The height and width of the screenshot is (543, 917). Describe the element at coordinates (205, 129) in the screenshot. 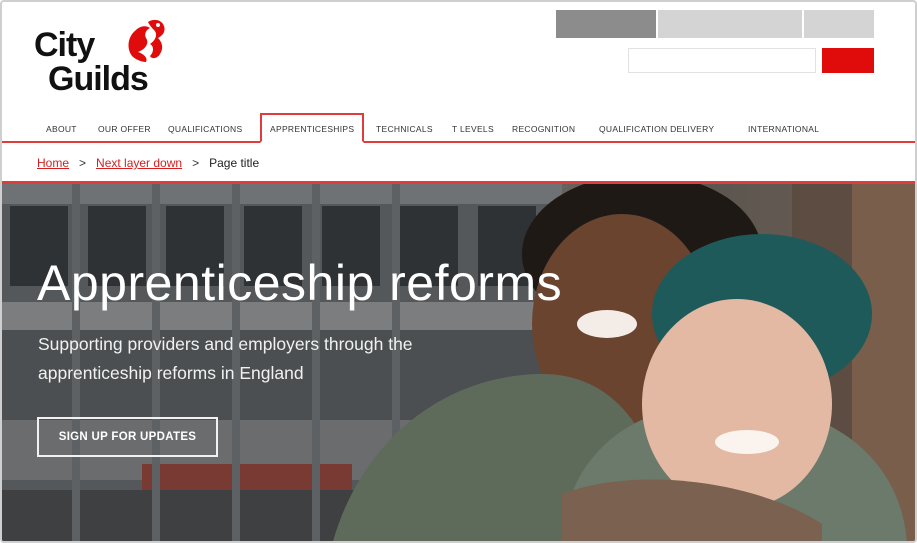

I see `nav-item-qualifications: QUALIFICATIONS` at that location.